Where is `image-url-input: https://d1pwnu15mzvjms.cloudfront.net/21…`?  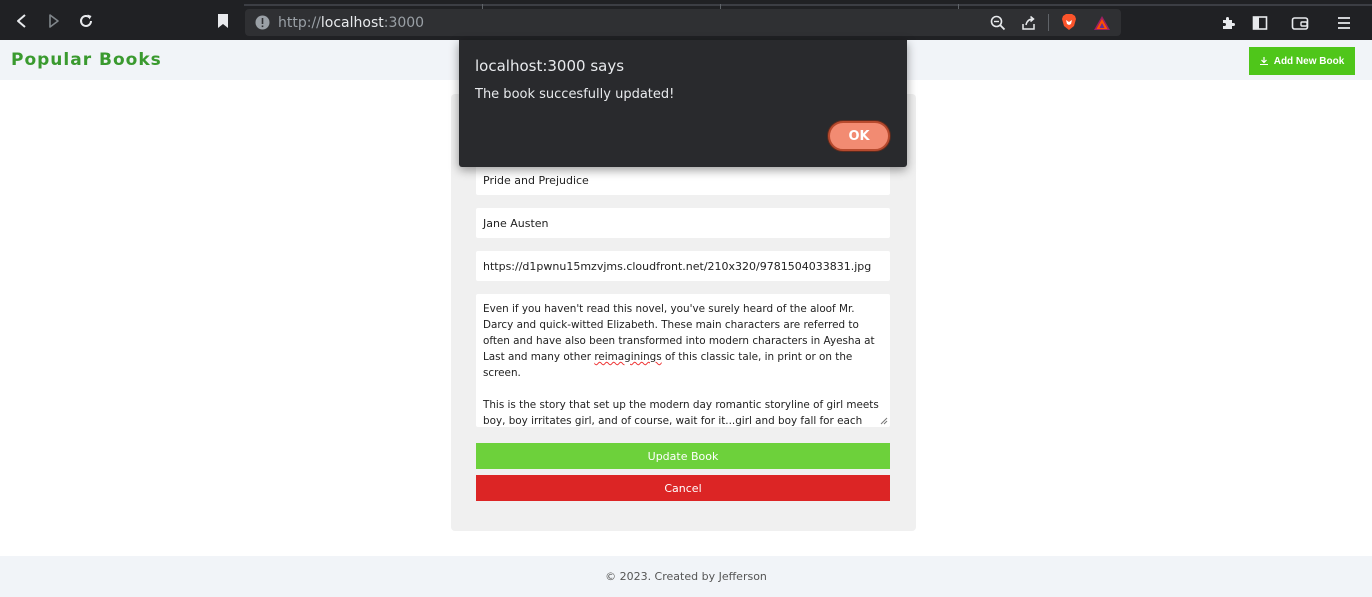
image-url-input: https://d1pwnu15mzvjms.cloudfront.net/21… is located at coordinates (683, 266).